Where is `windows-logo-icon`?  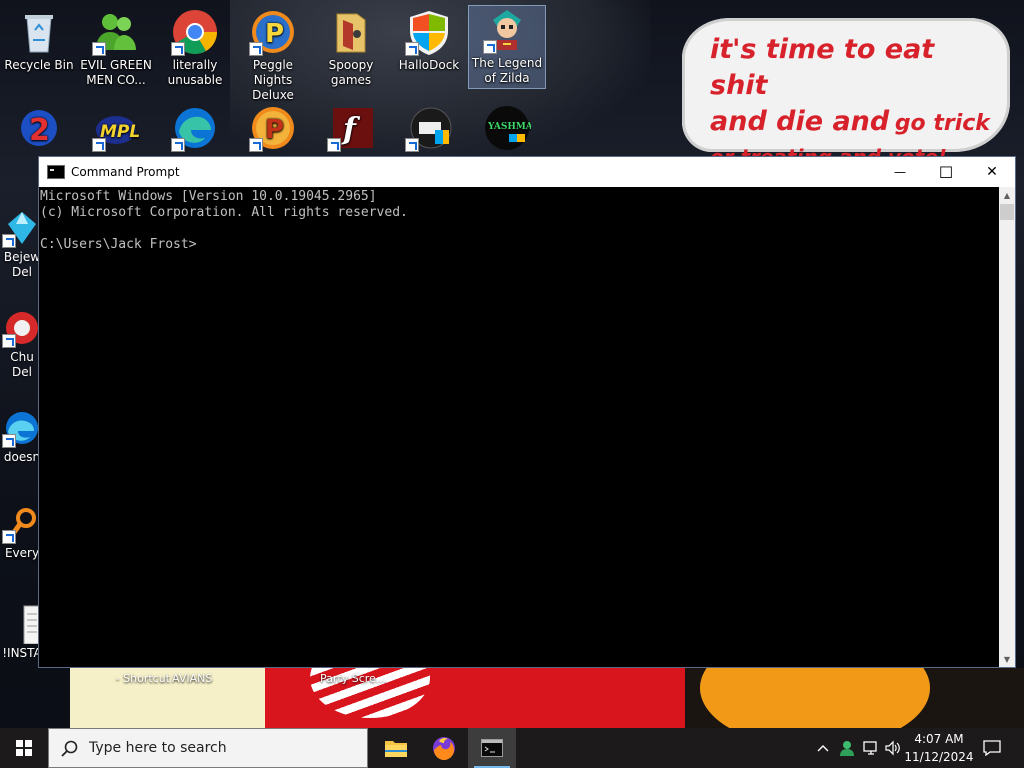 windows-logo-icon is located at coordinates (24, 748).